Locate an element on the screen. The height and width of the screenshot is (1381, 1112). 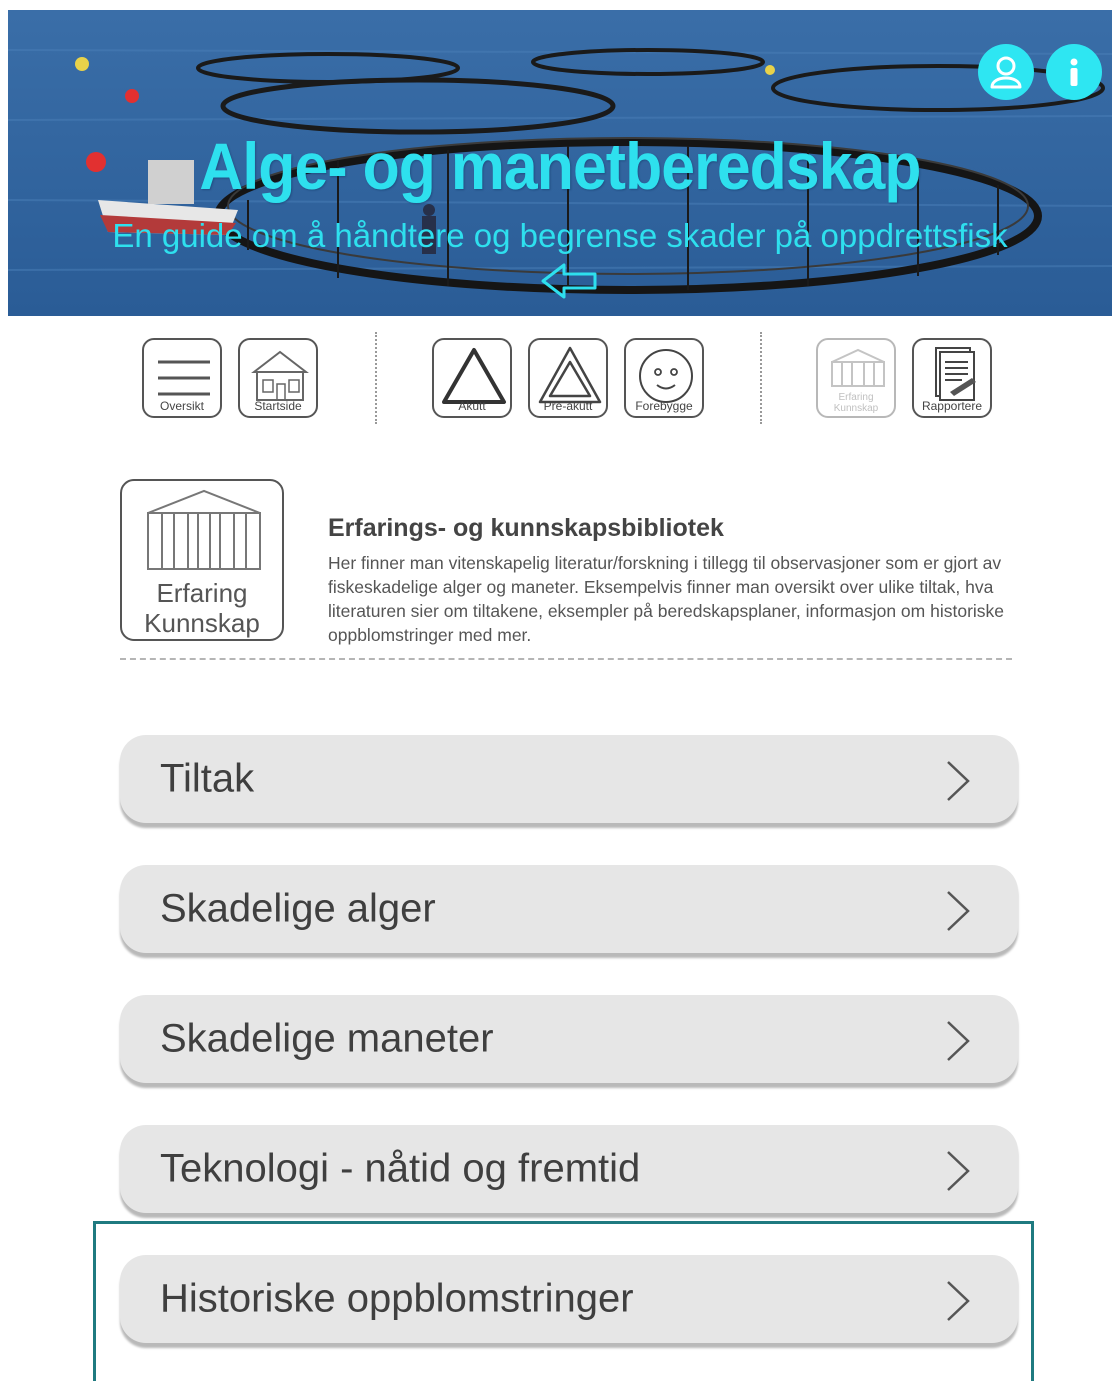
user-icon is located at coordinates (1006, 72).